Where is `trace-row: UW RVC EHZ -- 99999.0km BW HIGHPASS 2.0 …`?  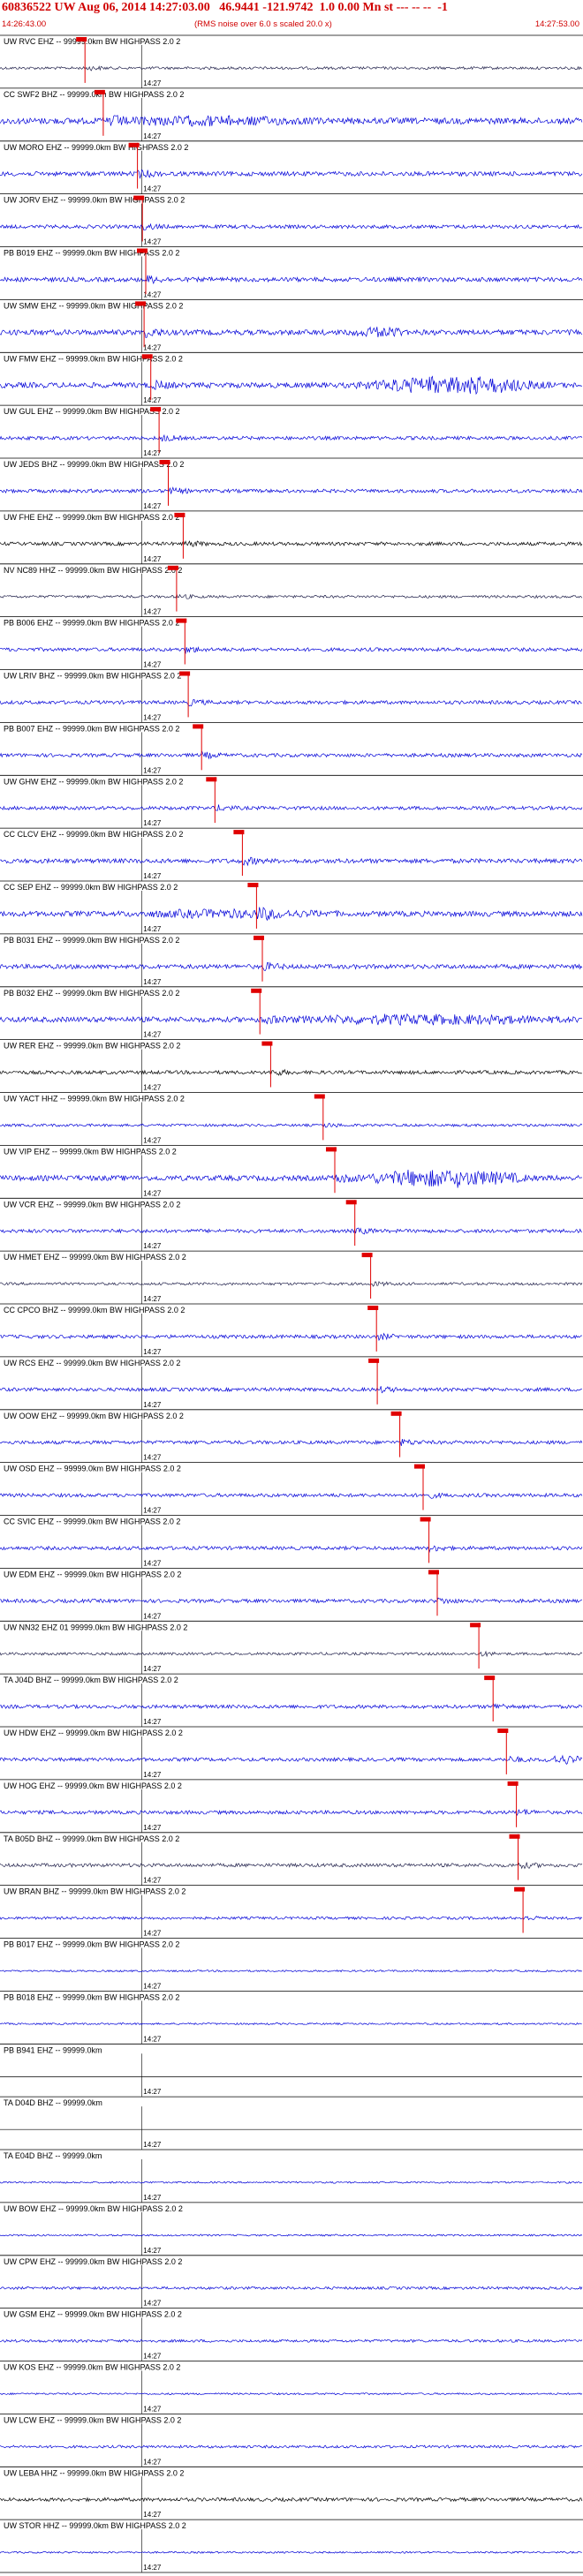 trace-row: UW RVC EHZ -- 99999.0km BW HIGHPASS 2.0 … is located at coordinates (291, 61).